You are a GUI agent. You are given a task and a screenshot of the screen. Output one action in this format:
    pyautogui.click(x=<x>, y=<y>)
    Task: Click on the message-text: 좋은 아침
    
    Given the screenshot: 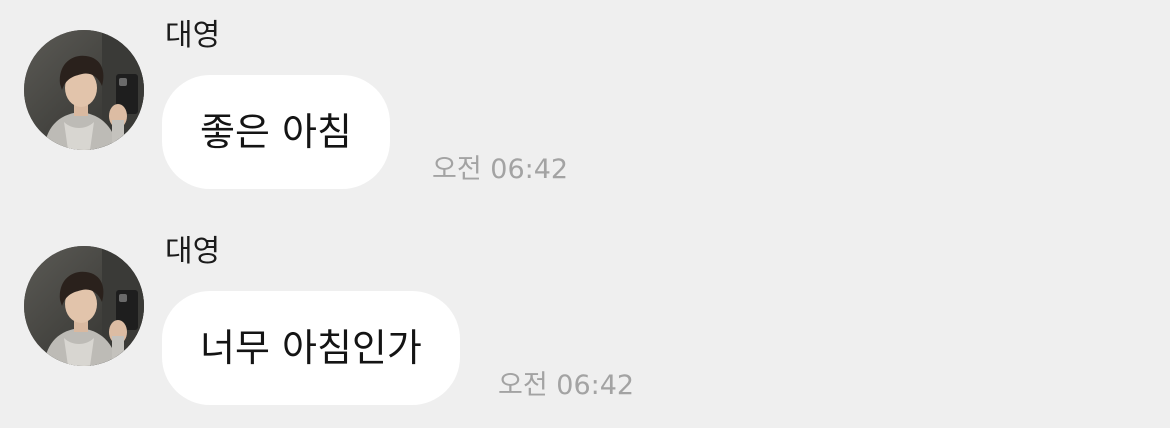 What is the action you would take?
    pyautogui.click(x=276, y=132)
    